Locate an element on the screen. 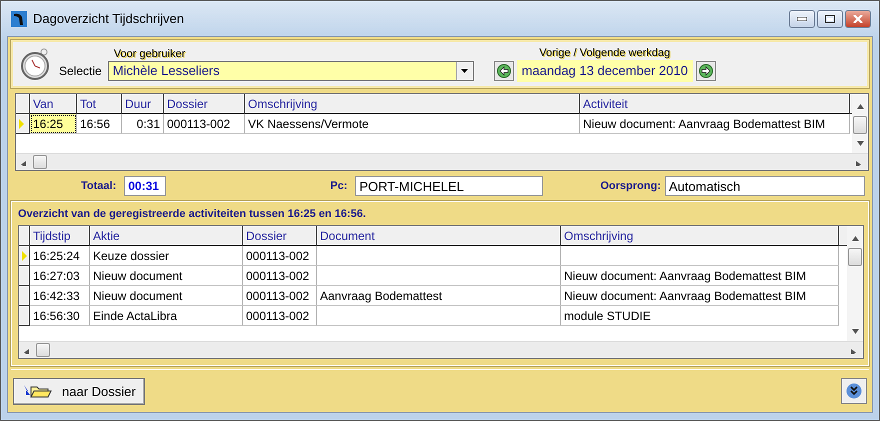 The image size is (880, 421). close-button is located at coordinates (858, 19).